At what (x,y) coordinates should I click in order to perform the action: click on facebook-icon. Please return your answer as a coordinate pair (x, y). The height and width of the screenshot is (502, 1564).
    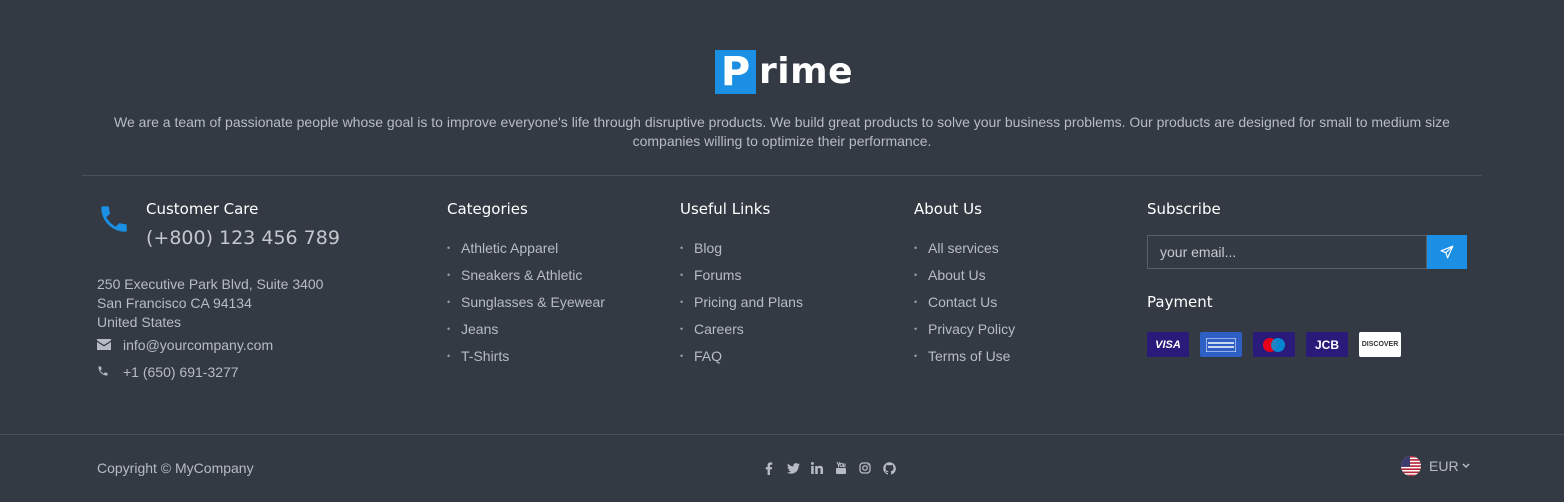
    Looking at the image, I should click on (769, 468).